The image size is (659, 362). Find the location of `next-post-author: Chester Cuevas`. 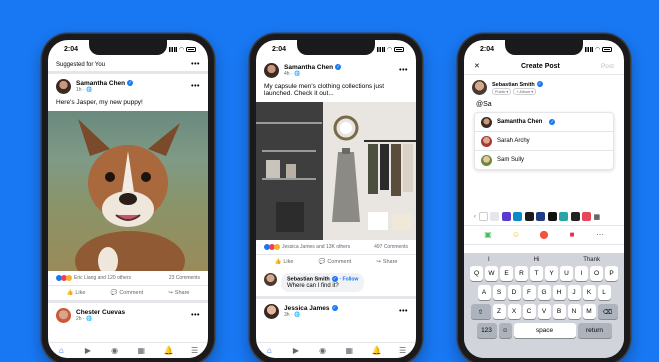

next-post-author: Chester Cuevas is located at coordinates (100, 312).